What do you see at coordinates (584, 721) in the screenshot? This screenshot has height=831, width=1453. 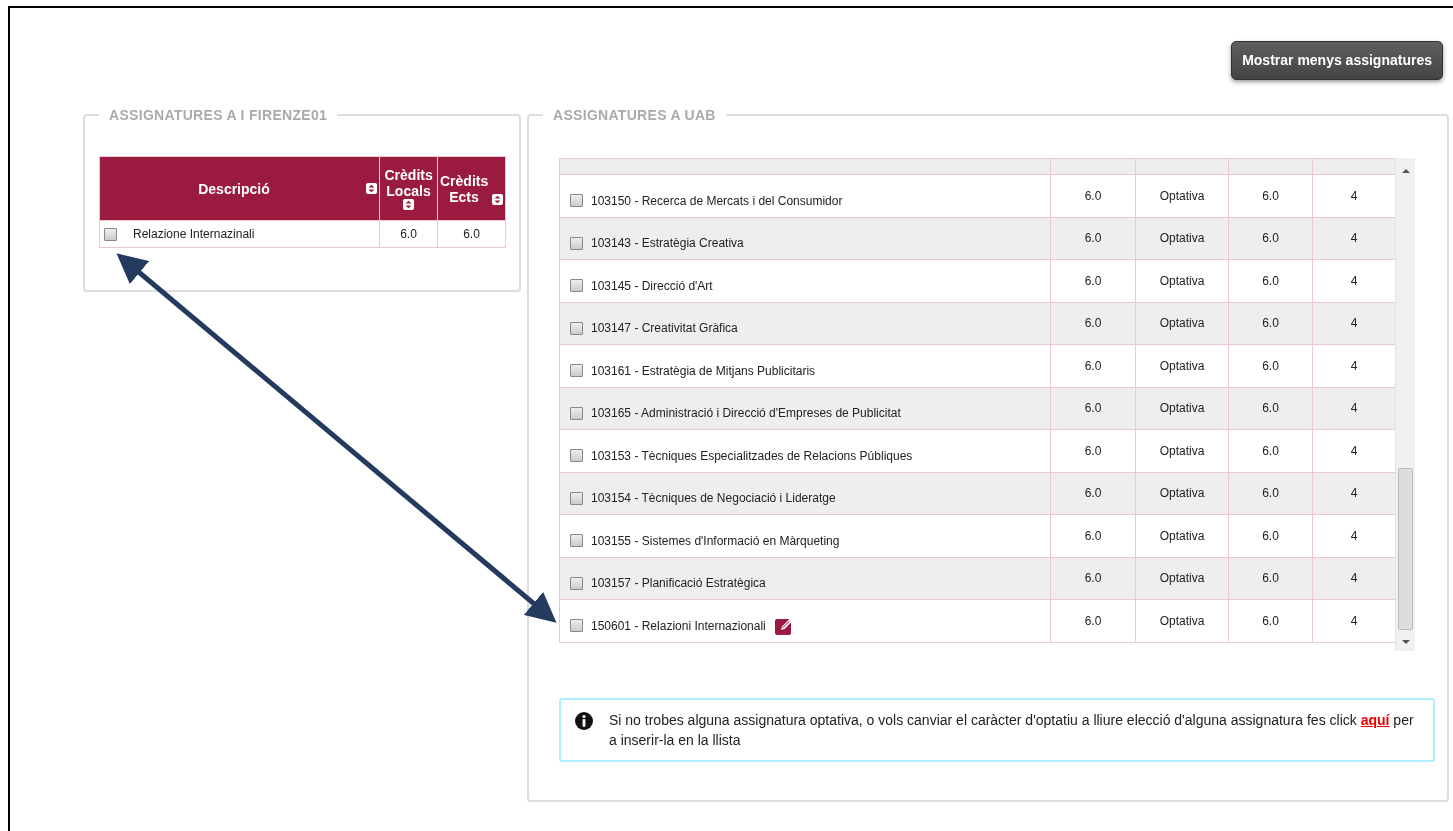 I see `info-icon` at bounding box center [584, 721].